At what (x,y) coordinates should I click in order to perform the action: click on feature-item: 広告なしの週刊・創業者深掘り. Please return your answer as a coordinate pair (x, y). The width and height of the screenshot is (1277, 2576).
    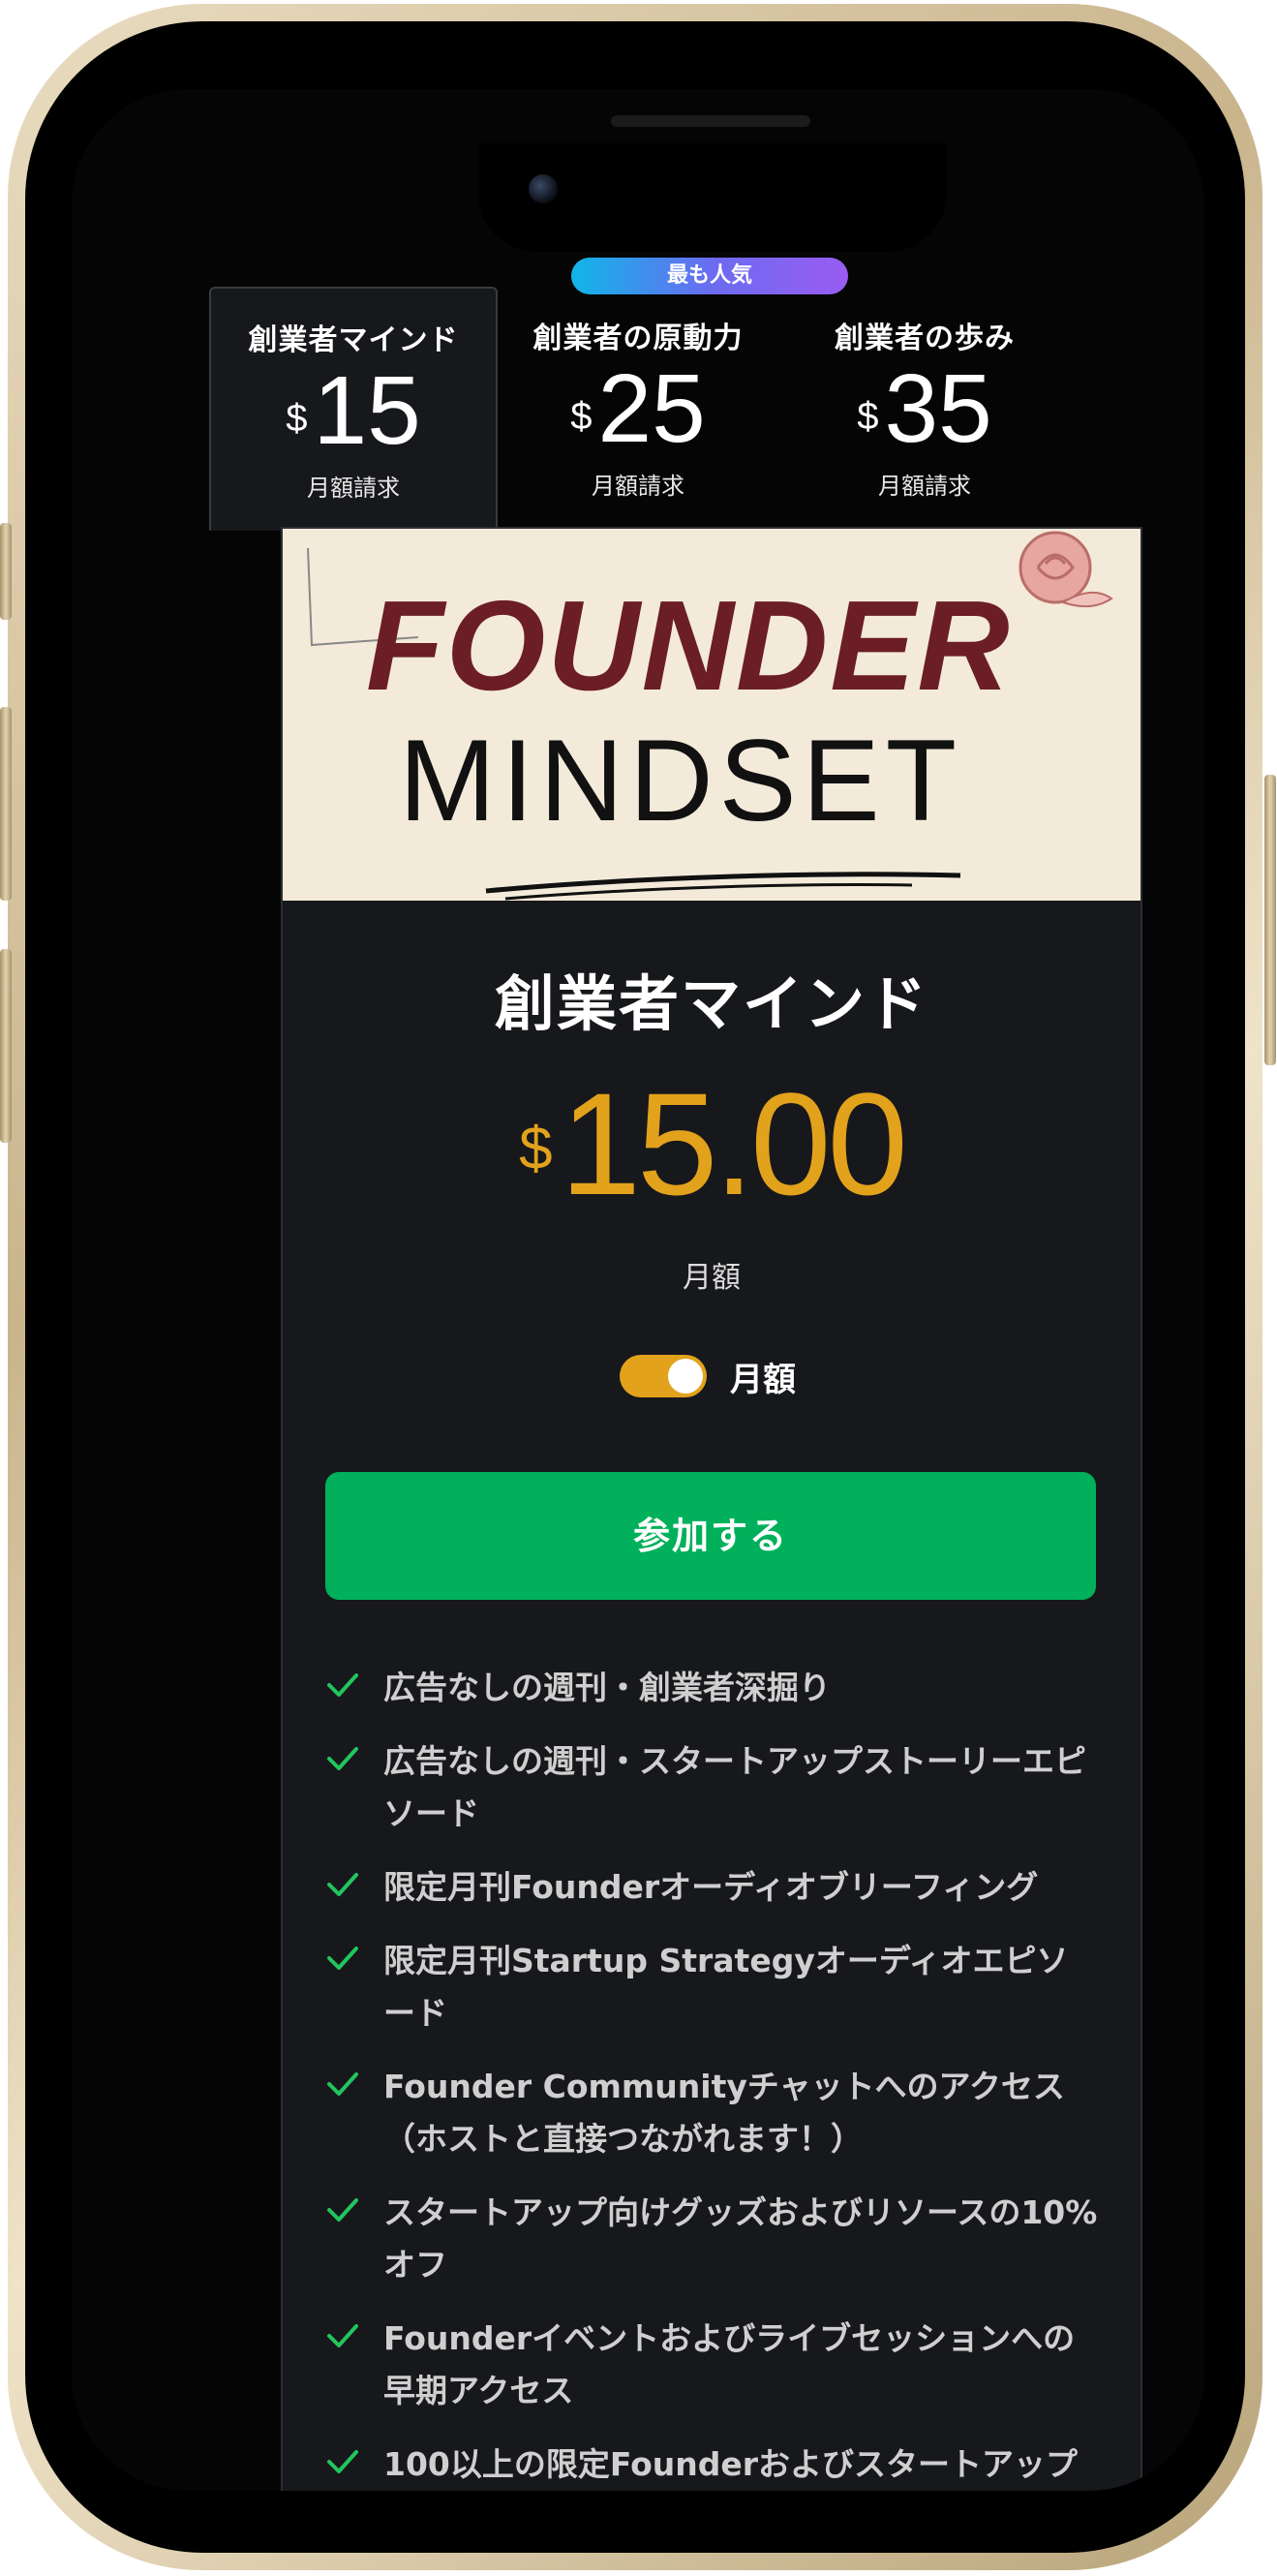
    Looking at the image, I should click on (710, 1688).